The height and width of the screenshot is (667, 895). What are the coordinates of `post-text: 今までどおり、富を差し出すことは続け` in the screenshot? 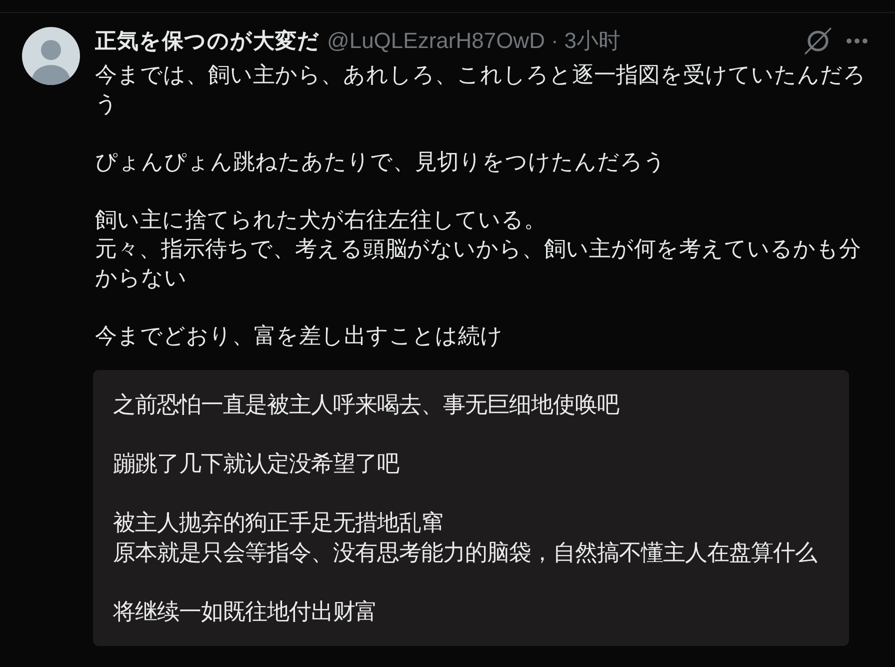 It's located at (299, 336).